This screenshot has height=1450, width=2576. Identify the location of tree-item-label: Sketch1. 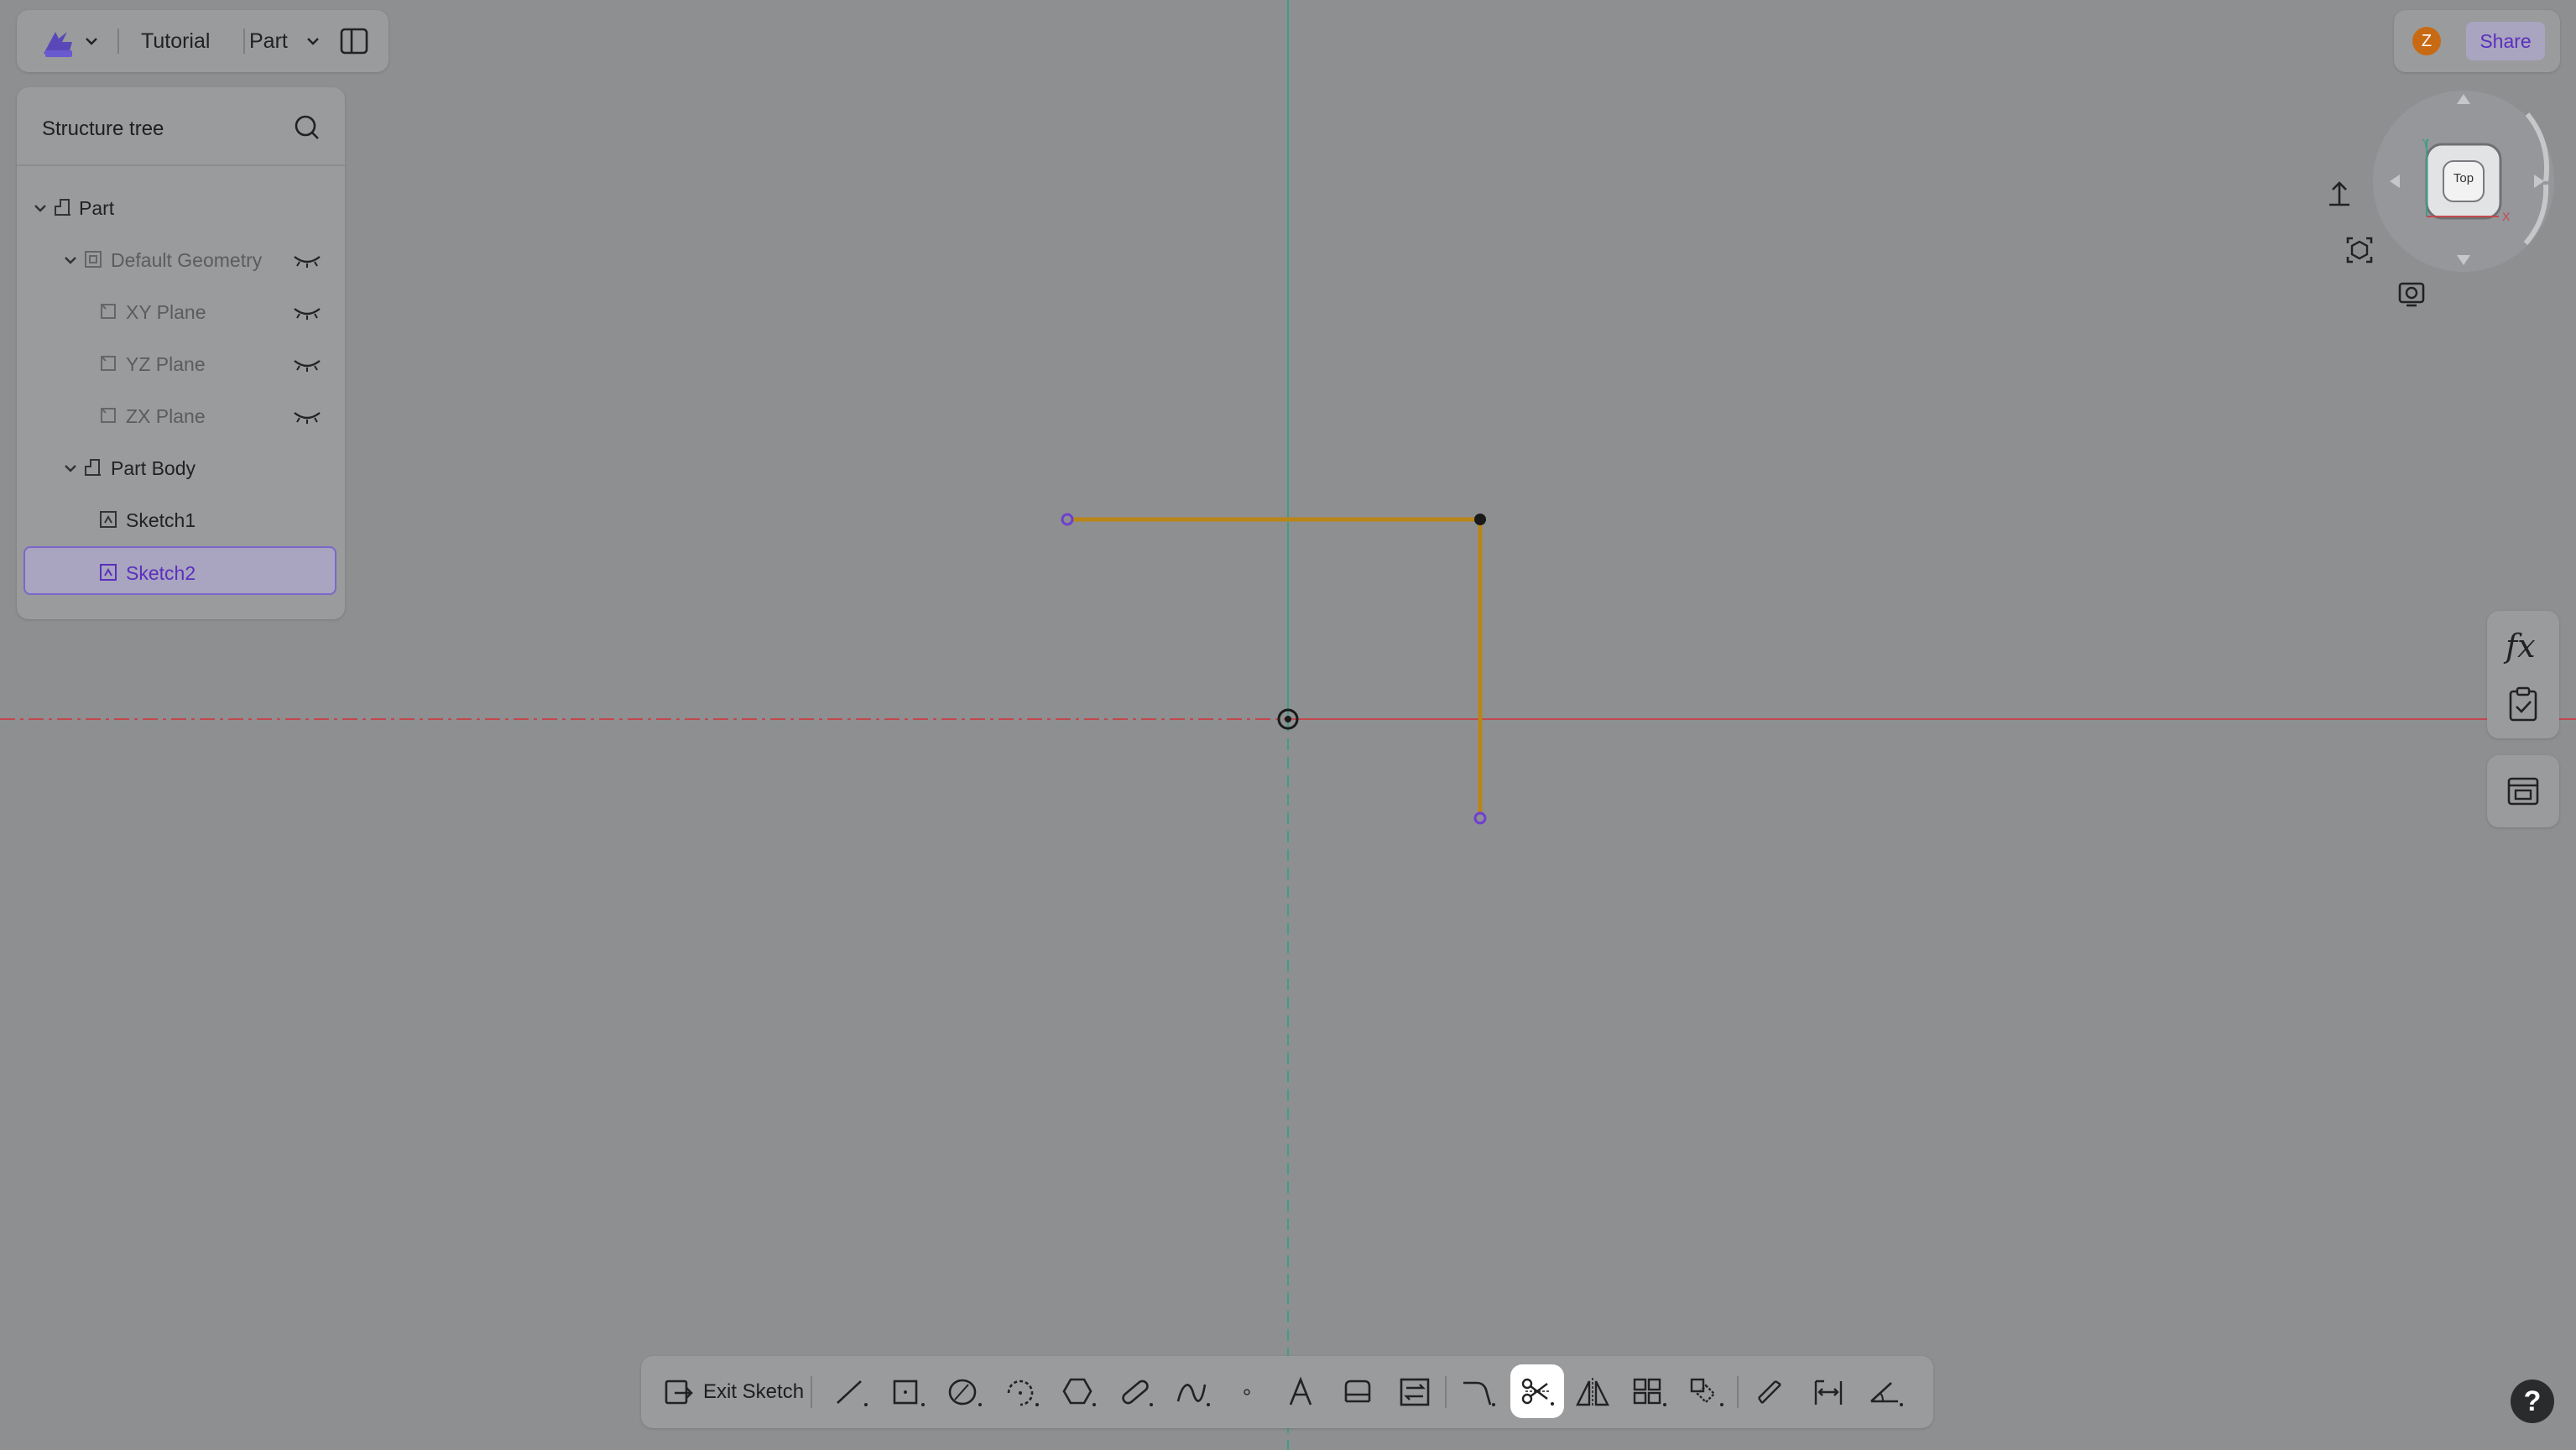
(161, 520).